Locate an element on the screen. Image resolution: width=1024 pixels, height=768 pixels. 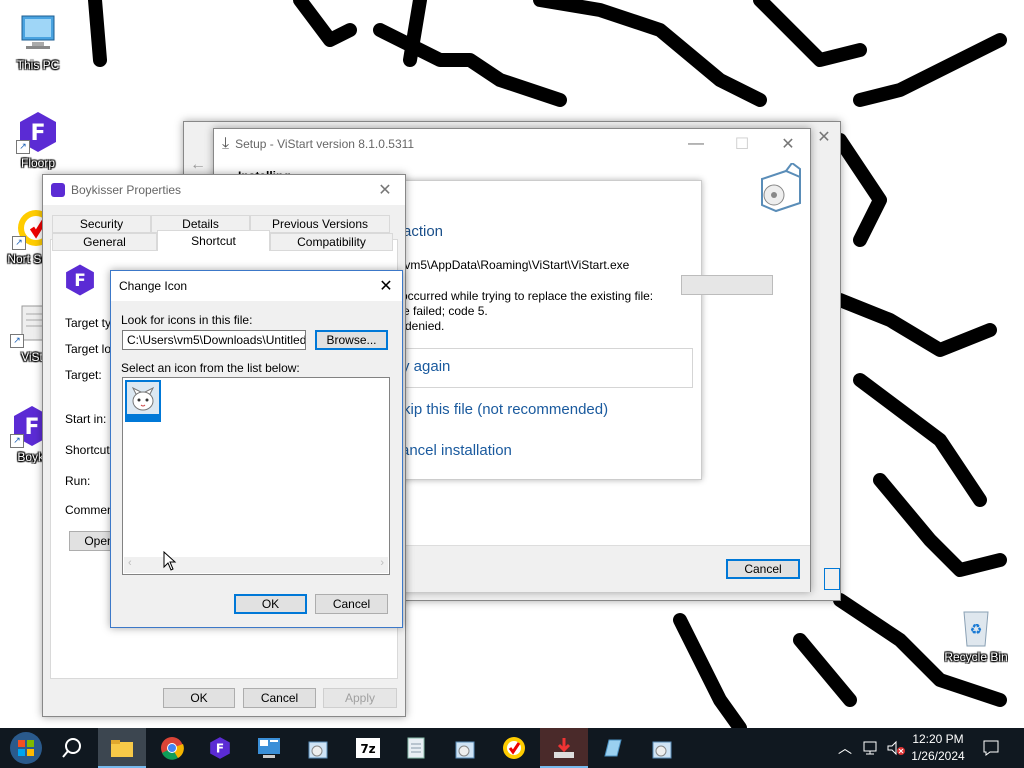
desktop-icon-label: Recycle Bin is located at coordinates (976, 657).